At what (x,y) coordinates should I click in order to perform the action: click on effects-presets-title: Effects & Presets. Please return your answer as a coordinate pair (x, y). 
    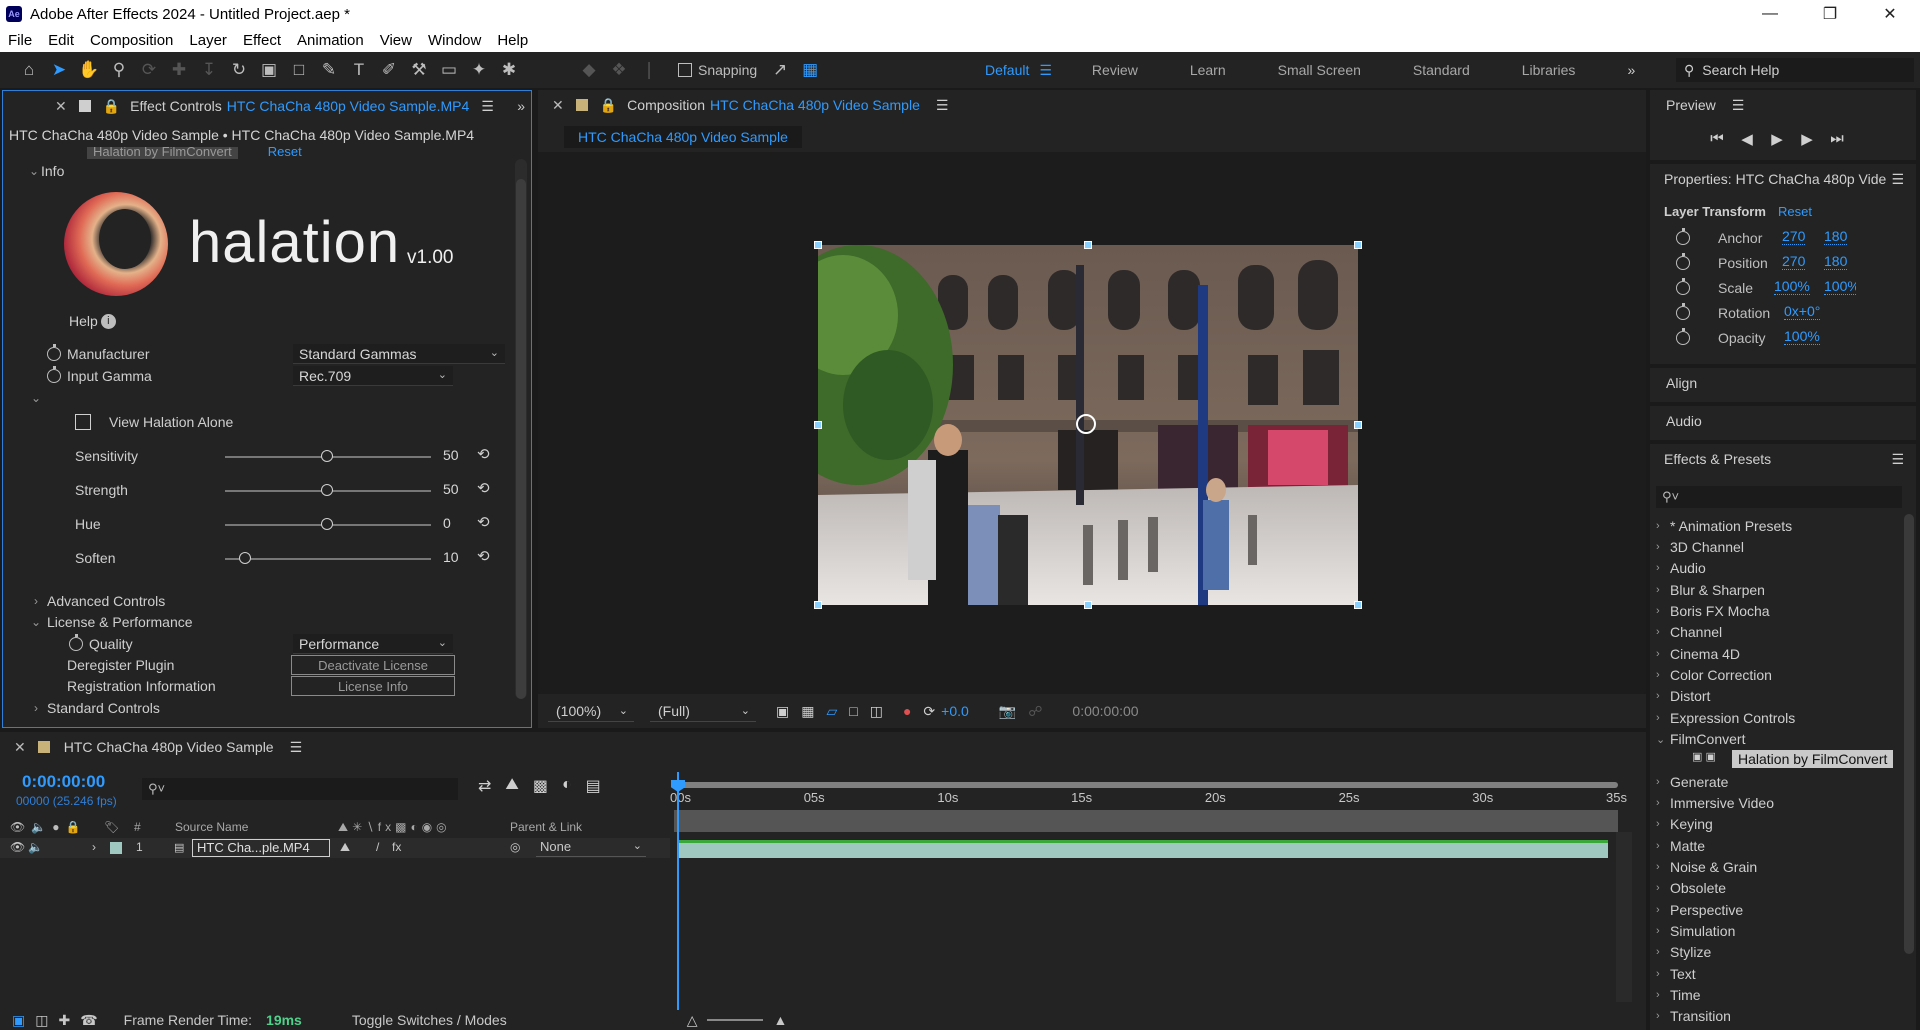
    Looking at the image, I should click on (1717, 459).